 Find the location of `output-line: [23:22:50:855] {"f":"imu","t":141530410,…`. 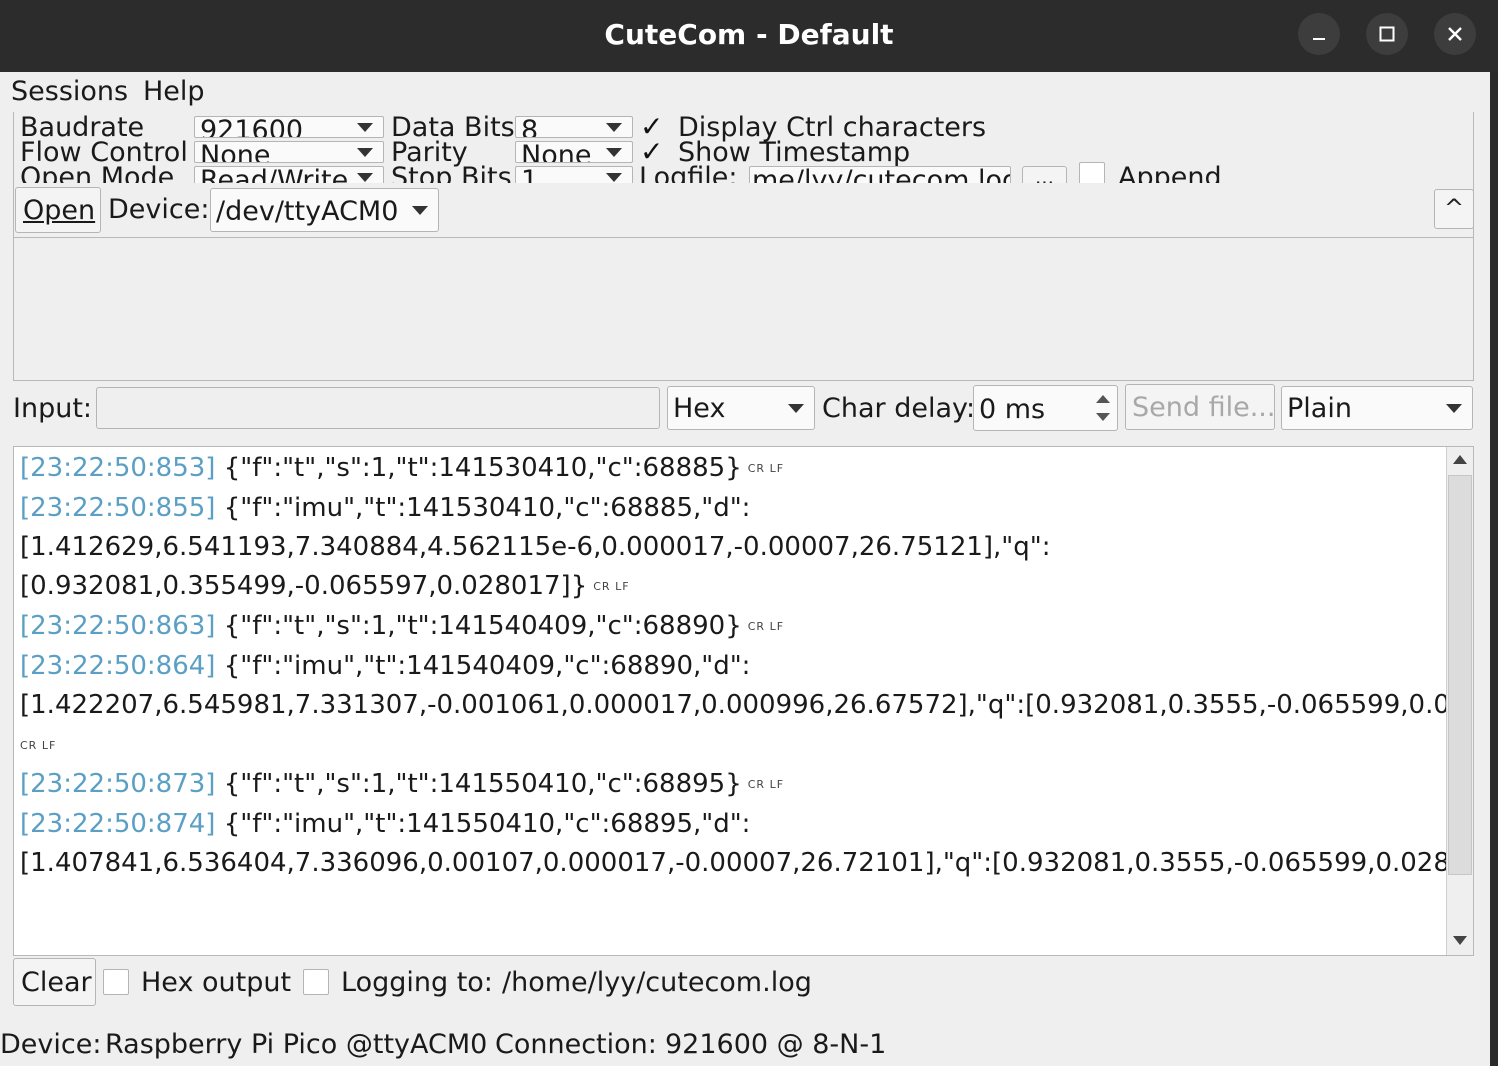

output-line: [23:22:50:855] {"f":"imu","t":141530410,… is located at coordinates (385, 508).